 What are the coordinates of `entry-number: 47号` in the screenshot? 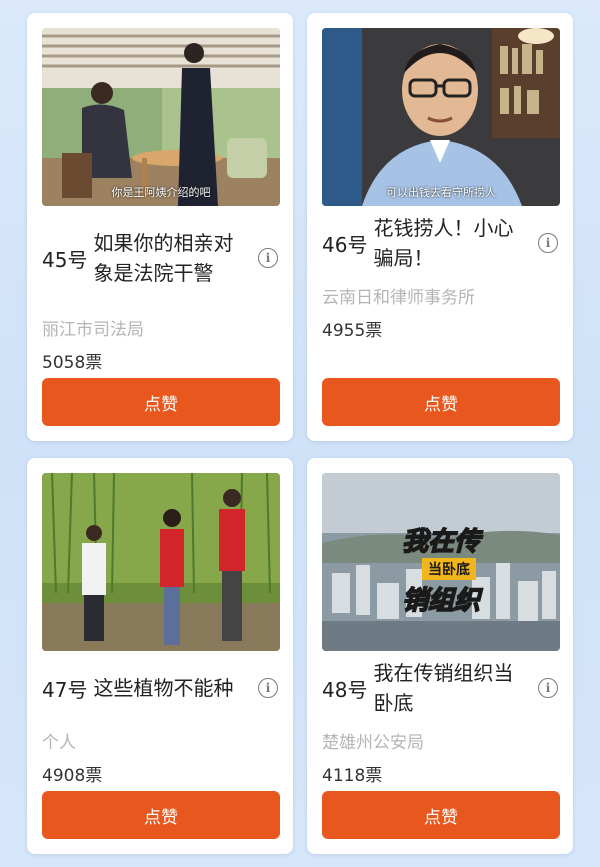 It's located at (65, 689).